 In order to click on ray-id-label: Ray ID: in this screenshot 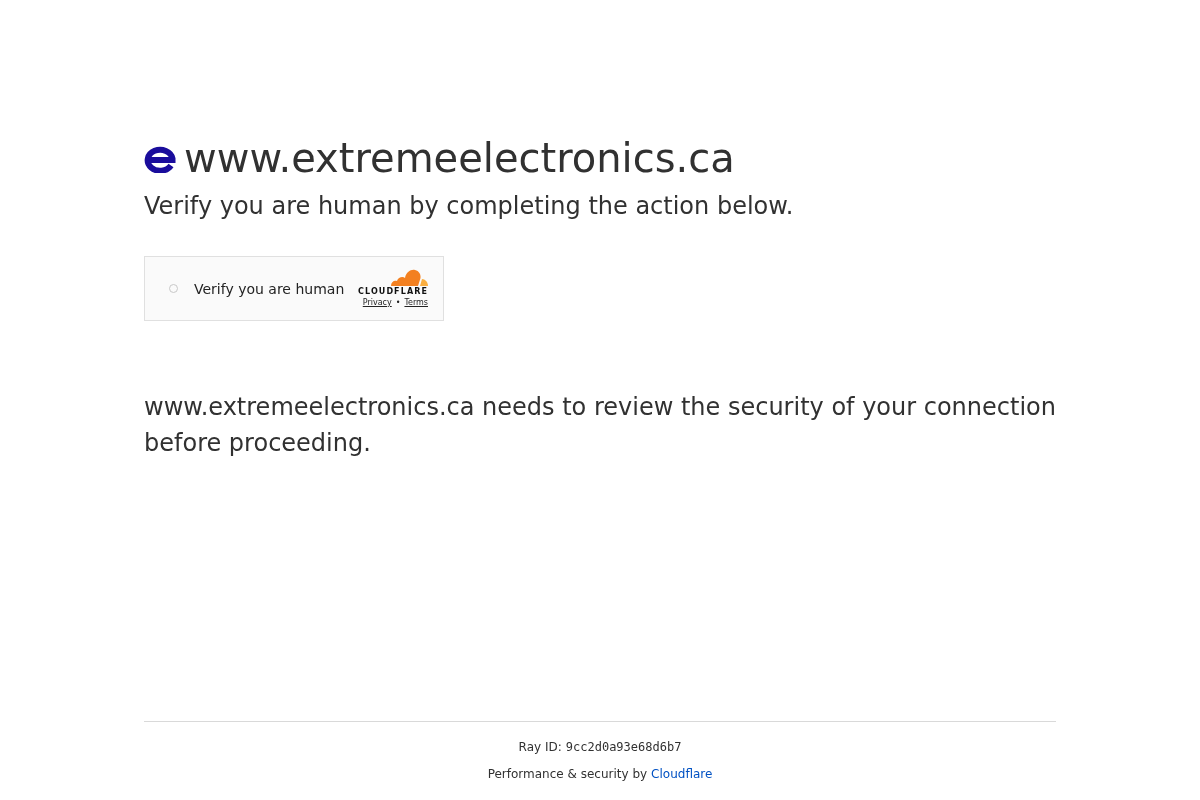, I will do `click(540, 747)`.